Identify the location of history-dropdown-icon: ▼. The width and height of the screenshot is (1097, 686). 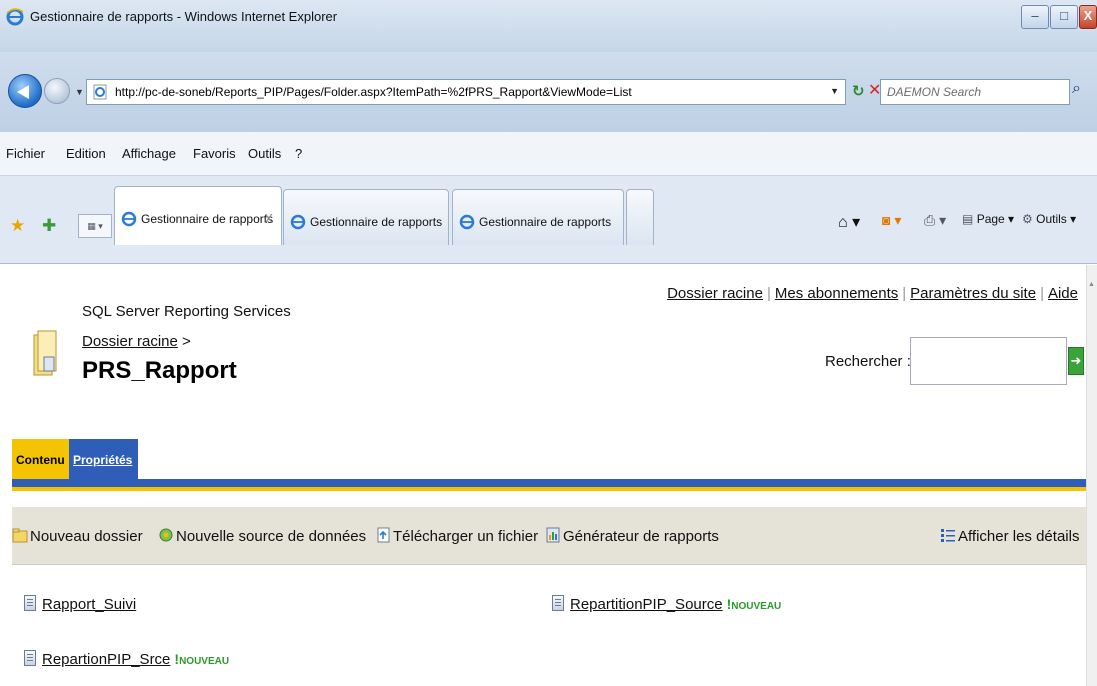
(79, 92).